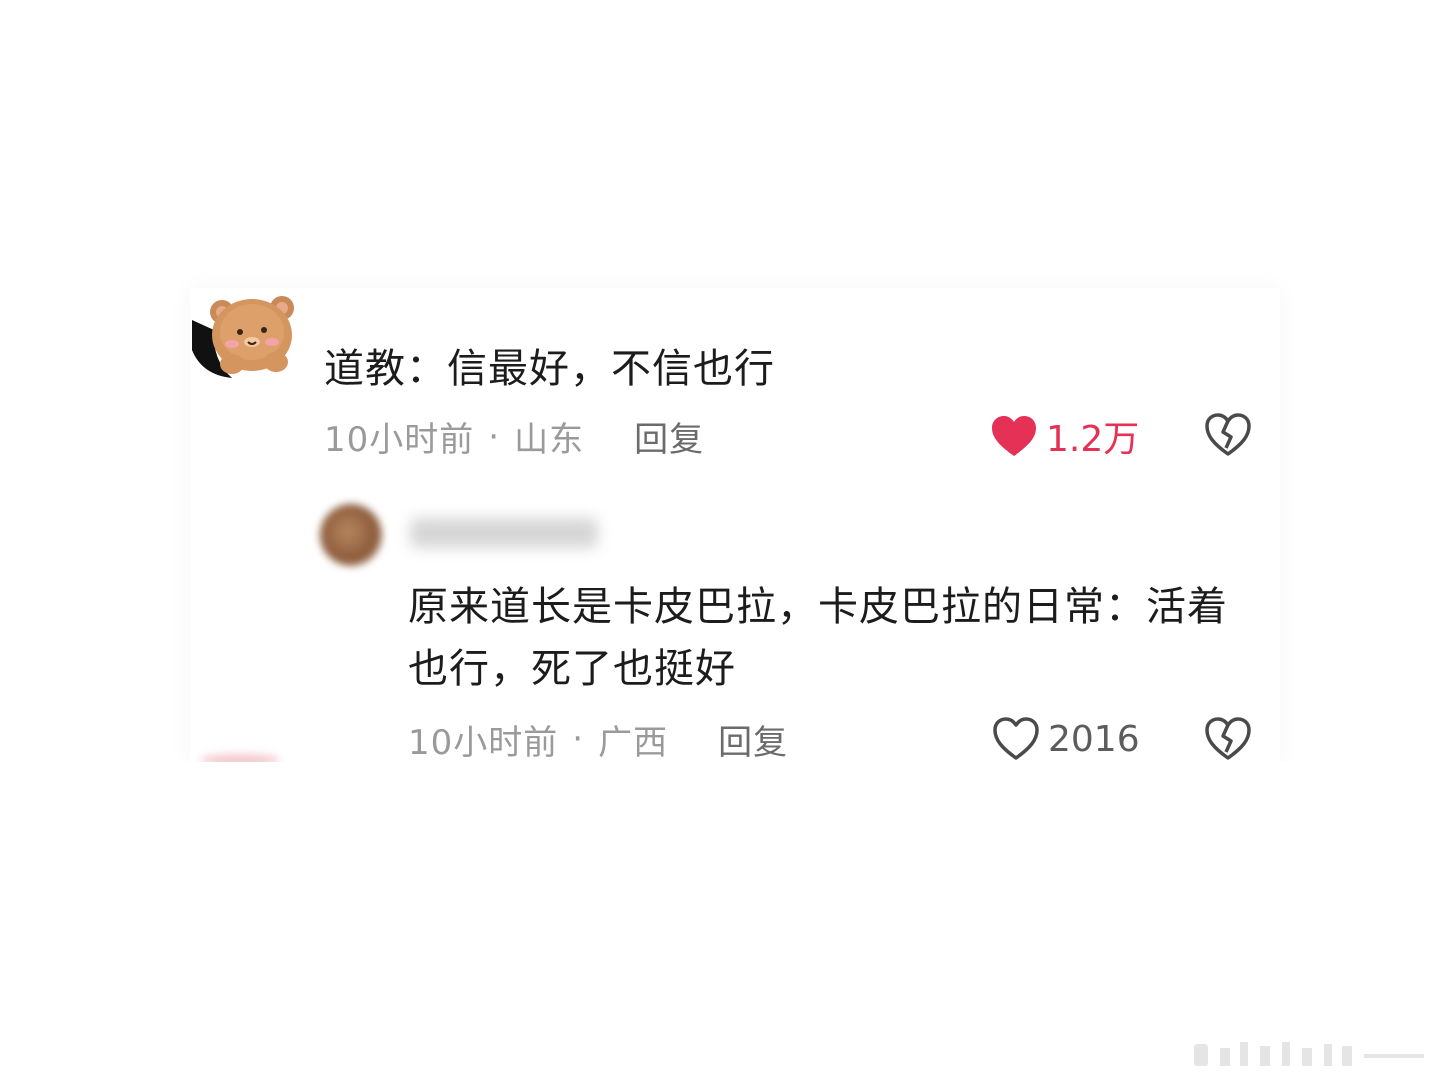  What do you see at coordinates (1310, 1054) in the screenshot?
I see `watermark-icon` at bounding box center [1310, 1054].